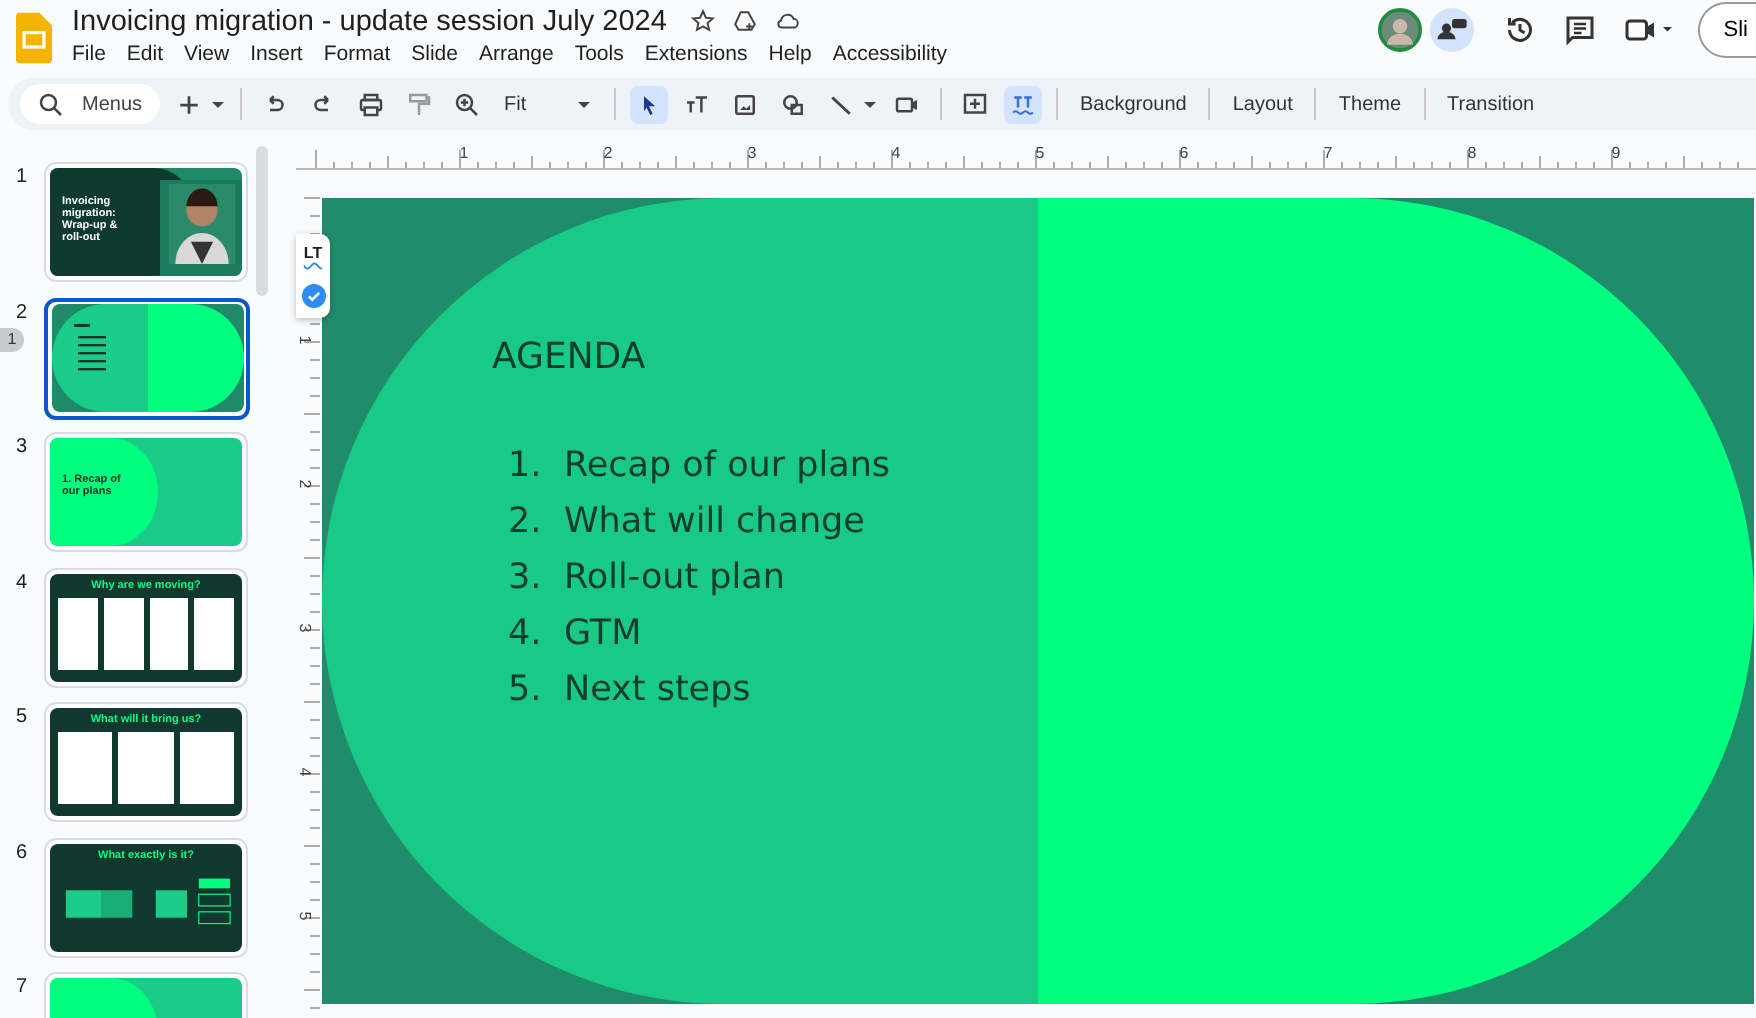  Describe the element at coordinates (1399, 30) in the screenshot. I see `avatar-icon` at that location.